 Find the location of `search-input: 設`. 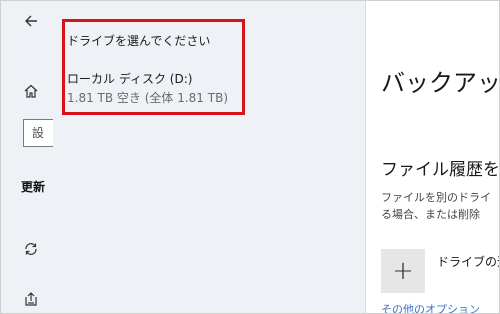

search-input: 設 is located at coordinates (40, 133).